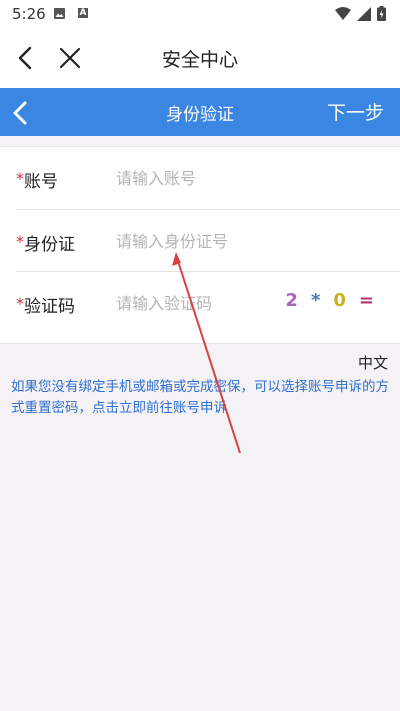 The image size is (400, 711). I want to click on top-nav-bar: 安全中心, so click(200, 58).